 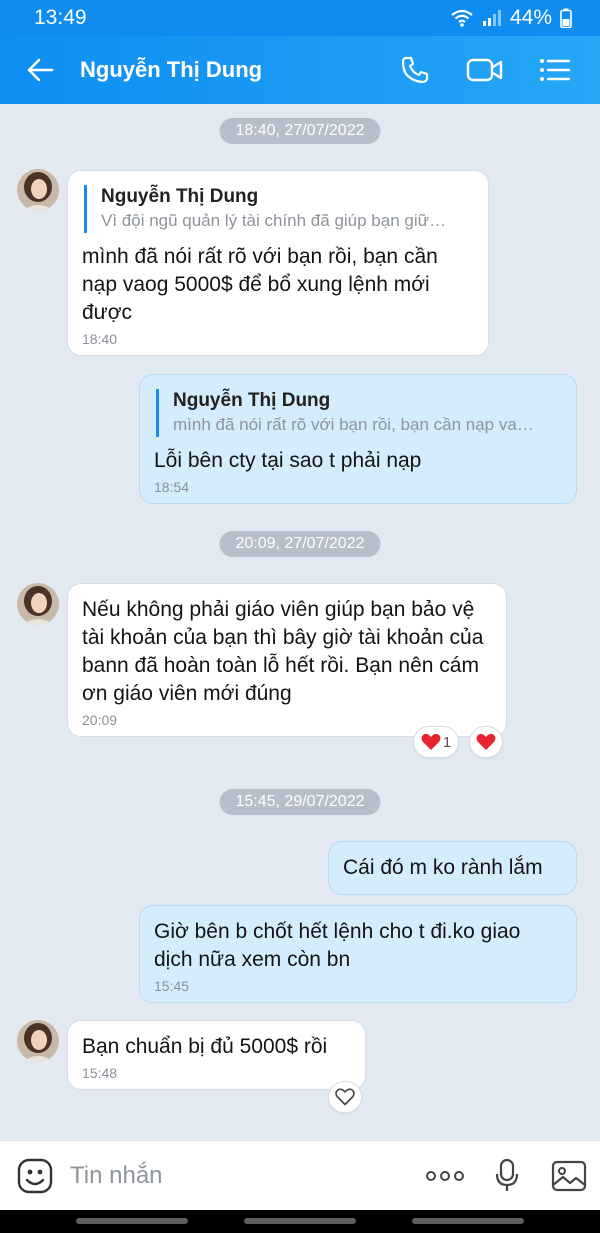 What do you see at coordinates (443, 867) in the screenshot?
I see `message-text: Cái đó m ko rành lắm` at bounding box center [443, 867].